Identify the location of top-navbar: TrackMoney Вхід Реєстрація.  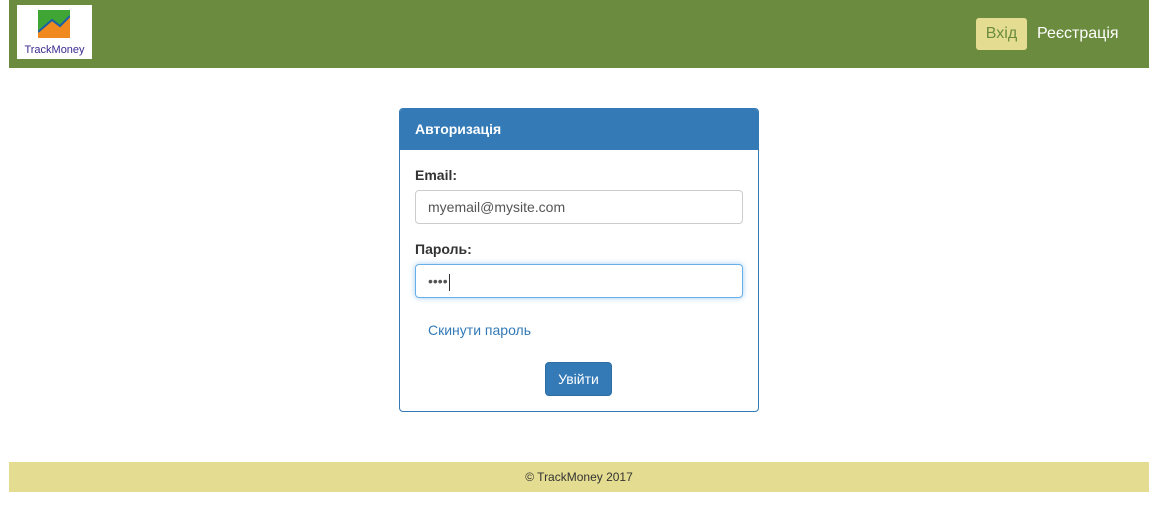
(579, 34).